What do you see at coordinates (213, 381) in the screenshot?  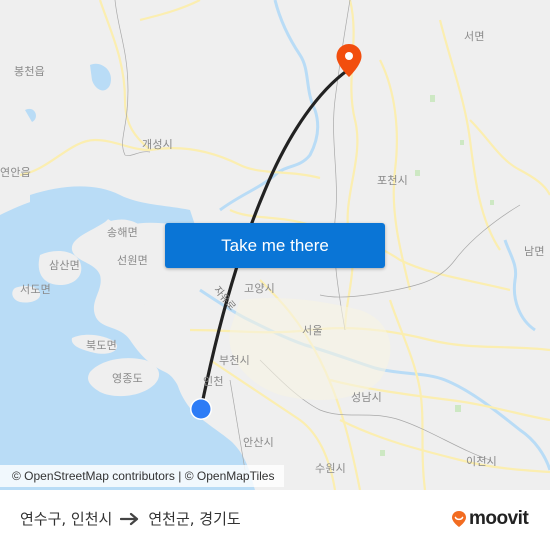 I see `place-label: 인천` at bounding box center [213, 381].